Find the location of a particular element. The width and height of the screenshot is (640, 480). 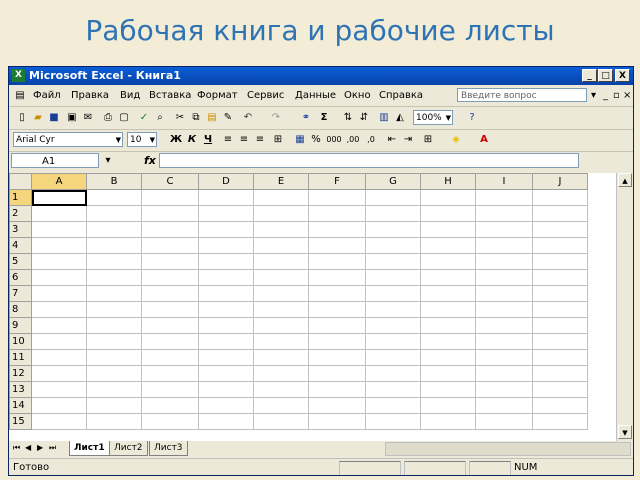

mdi-restore-button: ▫ is located at coordinates (616, 95).